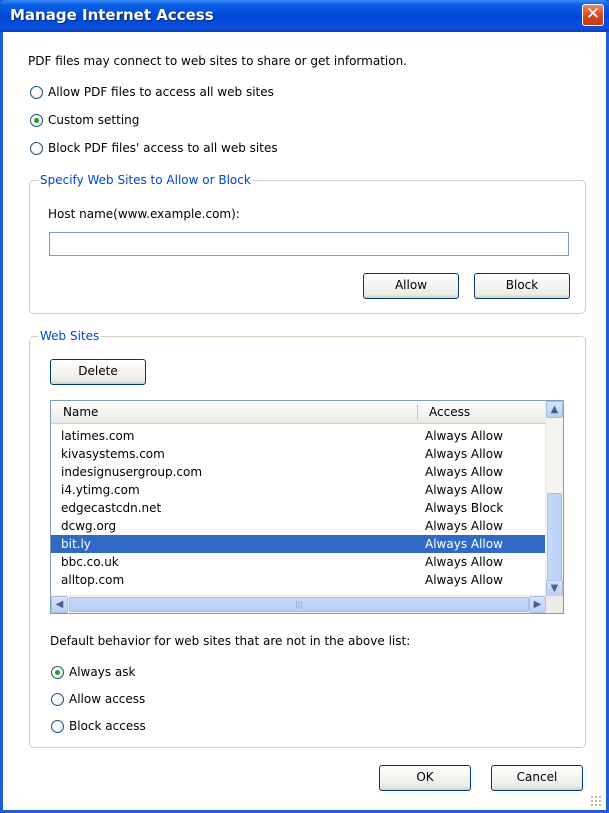  I want to click on chevron-left-icon: ◀, so click(59, 604).